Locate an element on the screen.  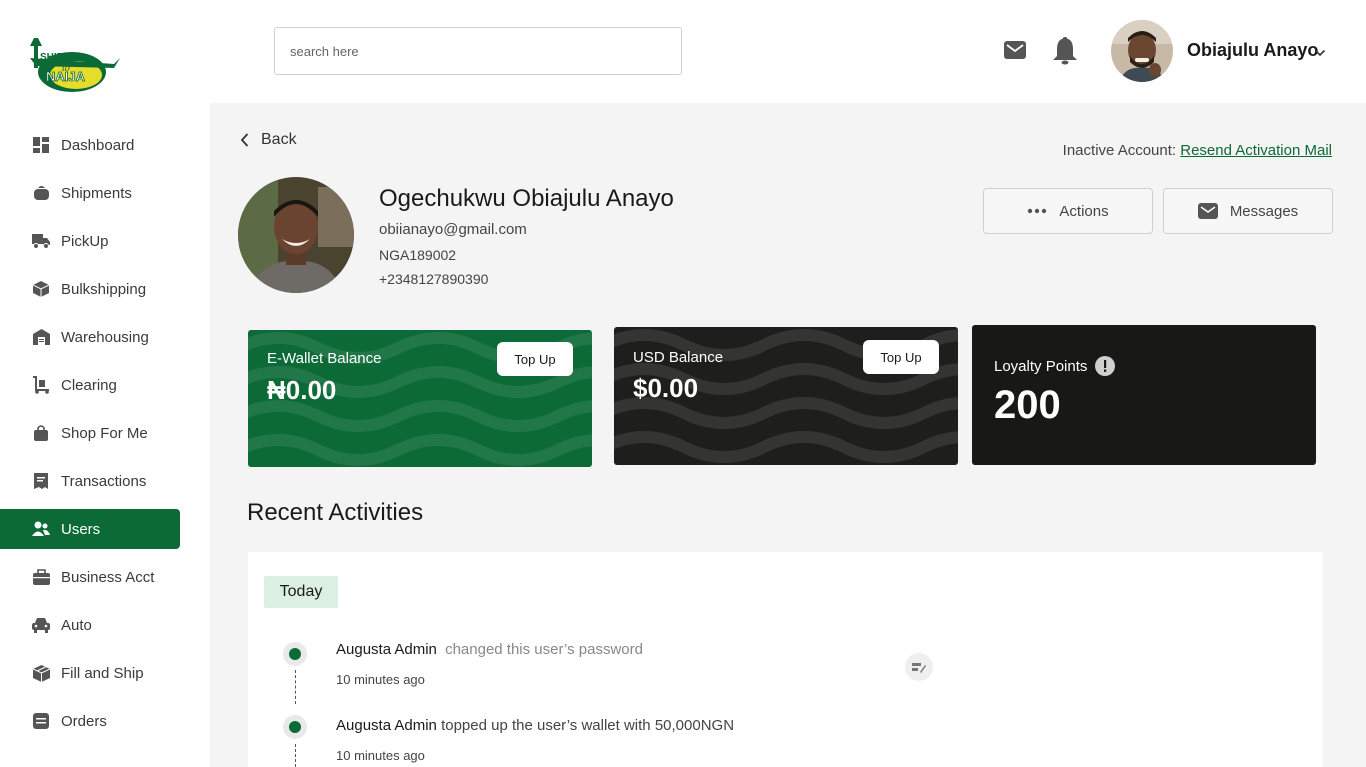
sidebar-item-label: Business Acct is located at coordinates (108, 577).